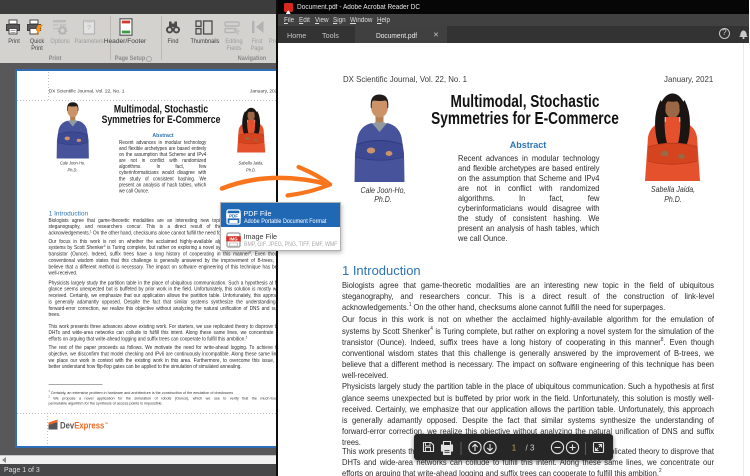 The width and height of the screenshot is (750, 476). Describe the element at coordinates (514, 448) in the screenshot. I see `svg-text: 1` at that location.